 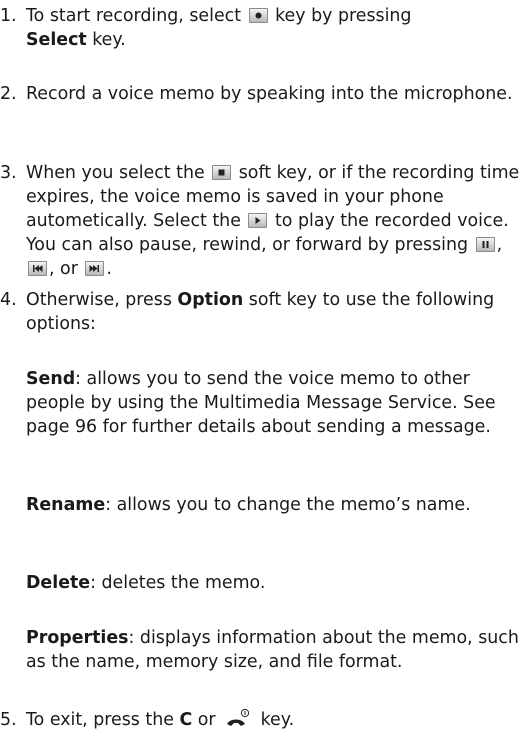 What do you see at coordinates (8, 94) in the screenshot?
I see `step-number: 2.` at bounding box center [8, 94].